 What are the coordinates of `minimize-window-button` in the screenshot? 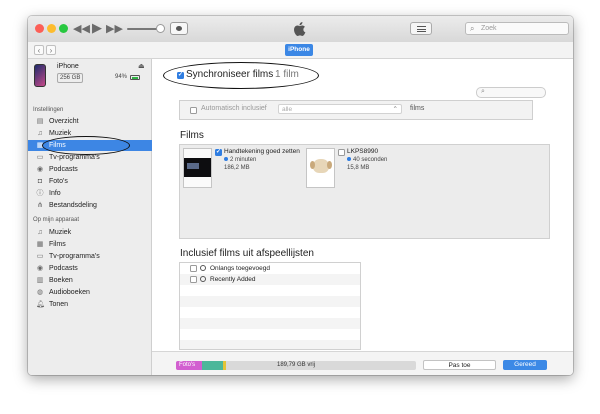 It's located at (51, 28).